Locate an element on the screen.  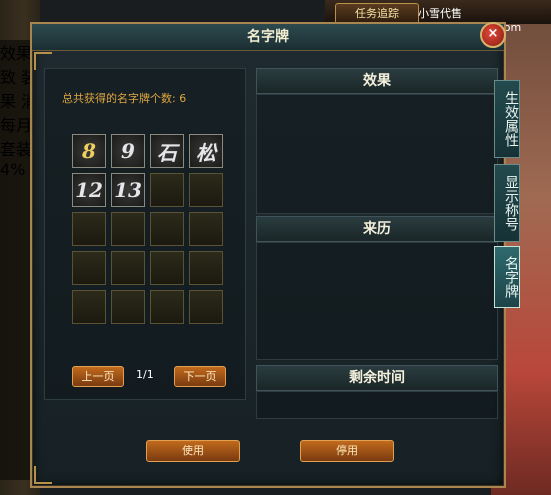
origin-content is located at coordinates (377, 301).